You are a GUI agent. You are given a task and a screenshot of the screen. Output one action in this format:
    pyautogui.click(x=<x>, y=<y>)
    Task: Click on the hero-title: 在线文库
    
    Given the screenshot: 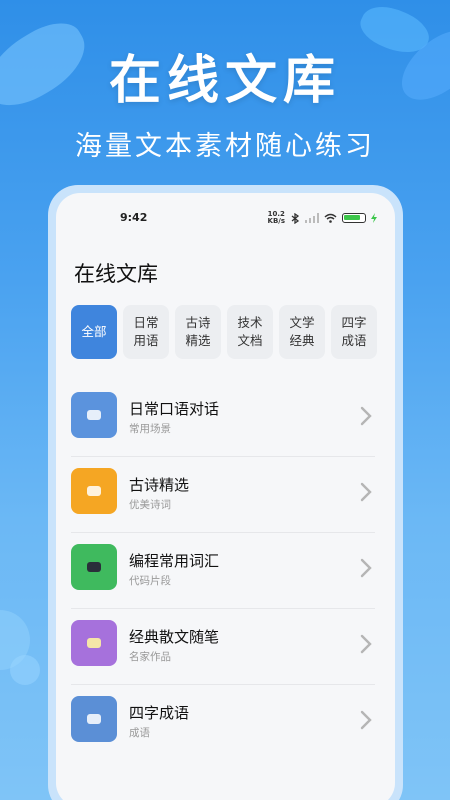 What is the action you would take?
    pyautogui.click(x=224, y=81)
    